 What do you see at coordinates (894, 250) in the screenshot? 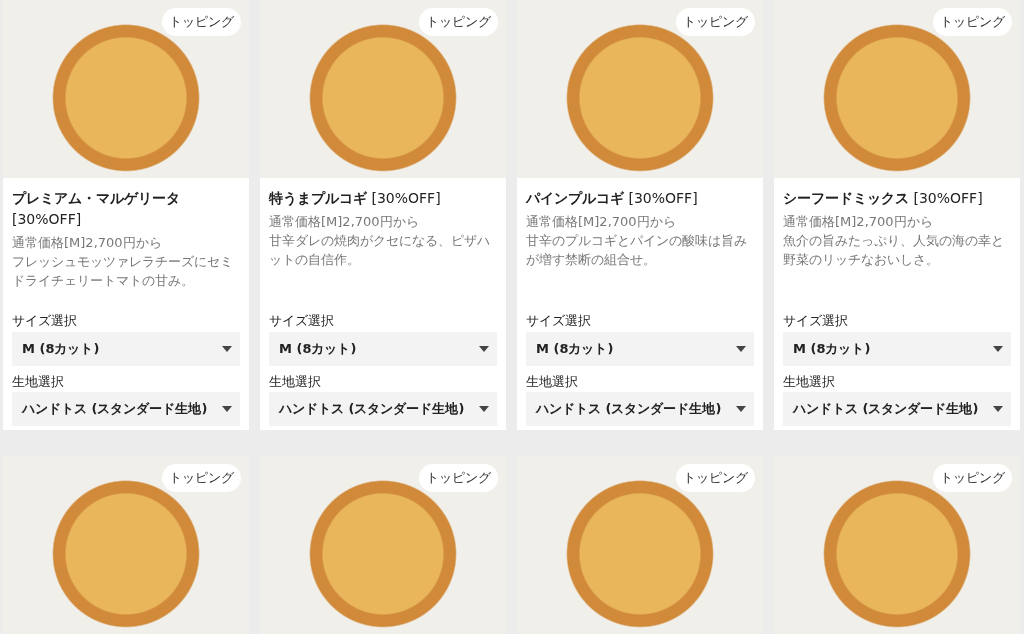
I see `description-text: 魚介の旨みたっぷり、人気の海の幸と野菜のリッチなおいしさ。` at bounding box center [894, 250].